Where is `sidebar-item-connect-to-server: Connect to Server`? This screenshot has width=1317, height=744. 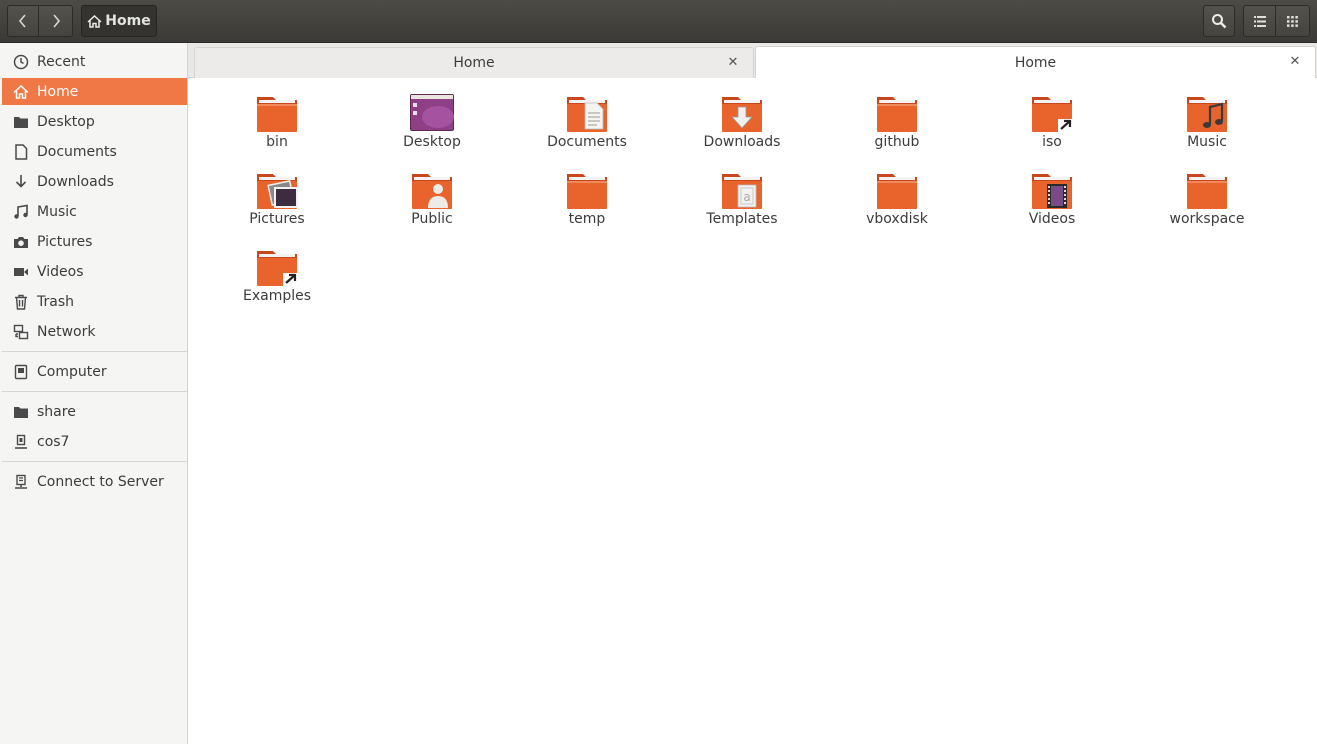
sidebar-item-connect-to-server: Connect to Server is located at coordinates (94, 481).